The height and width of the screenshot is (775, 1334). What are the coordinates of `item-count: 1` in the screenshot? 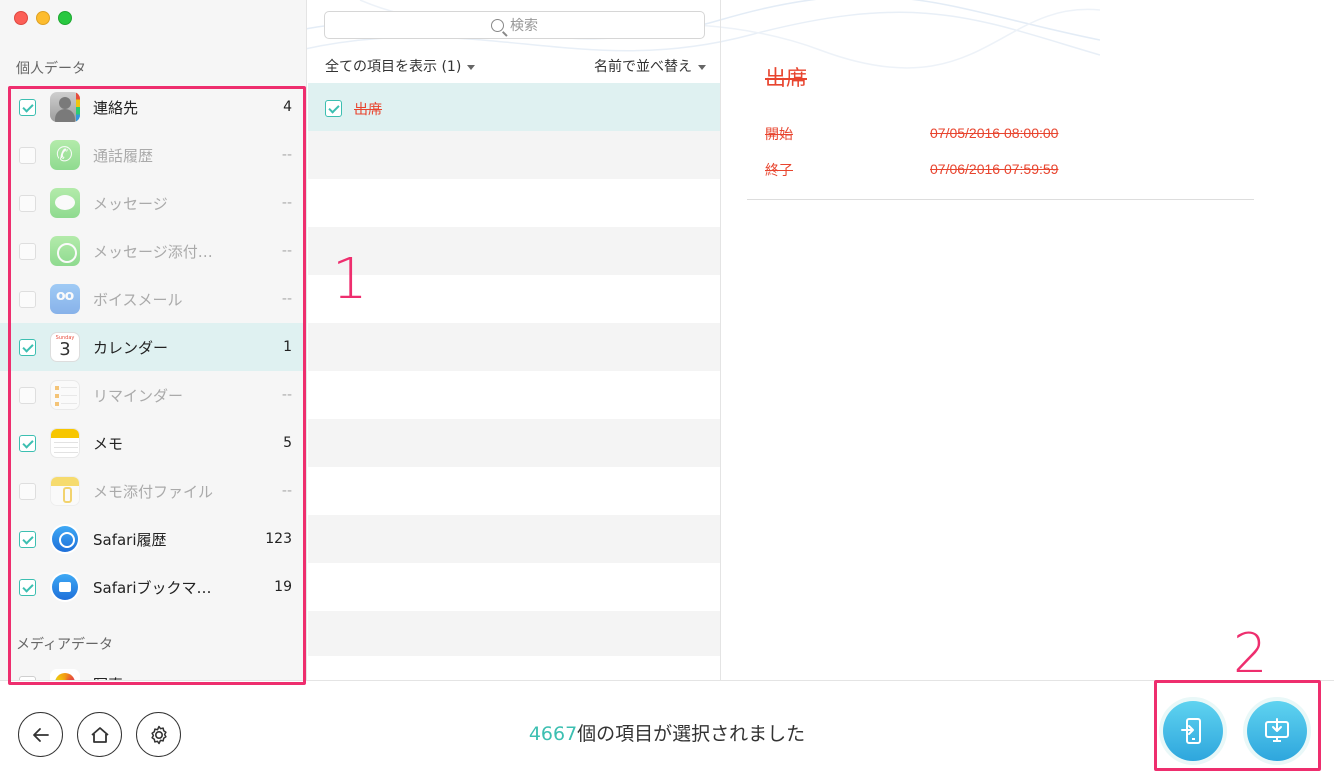 It's located at (287, 347).